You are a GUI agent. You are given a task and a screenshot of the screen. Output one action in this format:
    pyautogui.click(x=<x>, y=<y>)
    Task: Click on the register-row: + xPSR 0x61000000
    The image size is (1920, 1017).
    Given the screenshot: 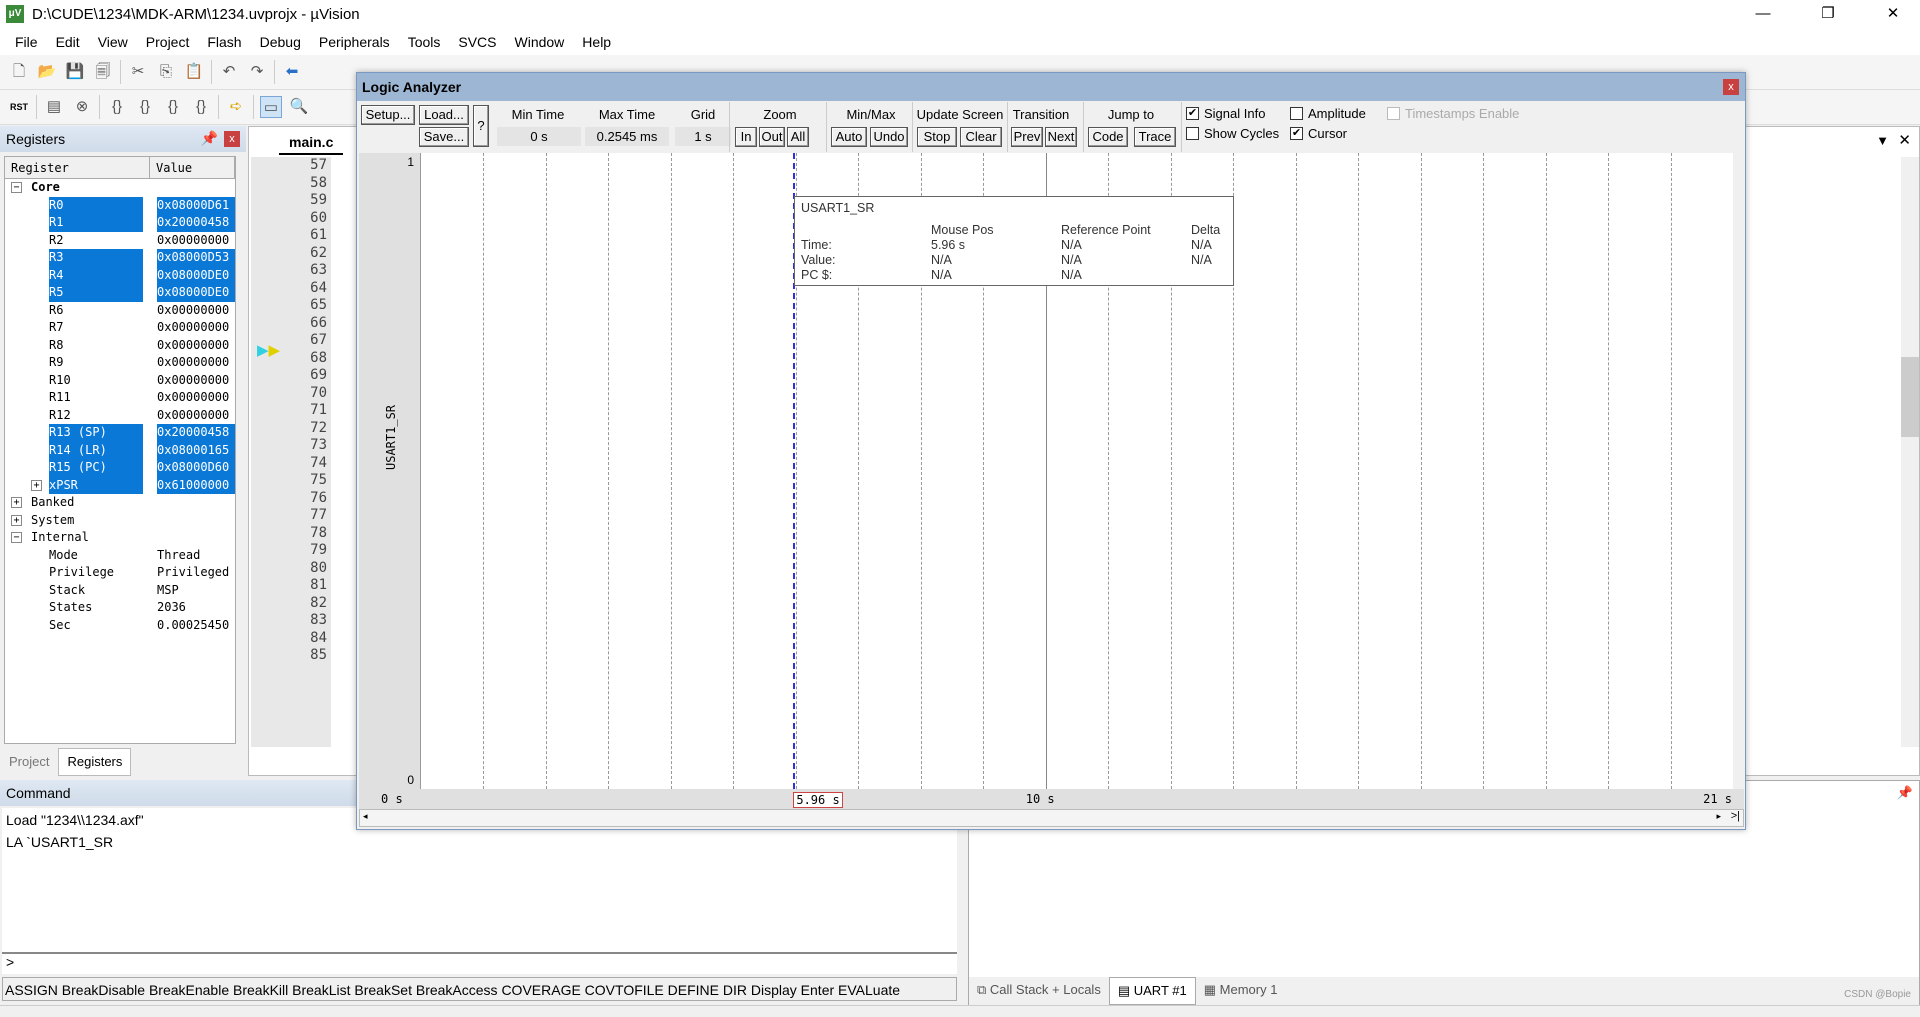 What is the action you would take?
    pyautogui.click(x=120, y=485)
    